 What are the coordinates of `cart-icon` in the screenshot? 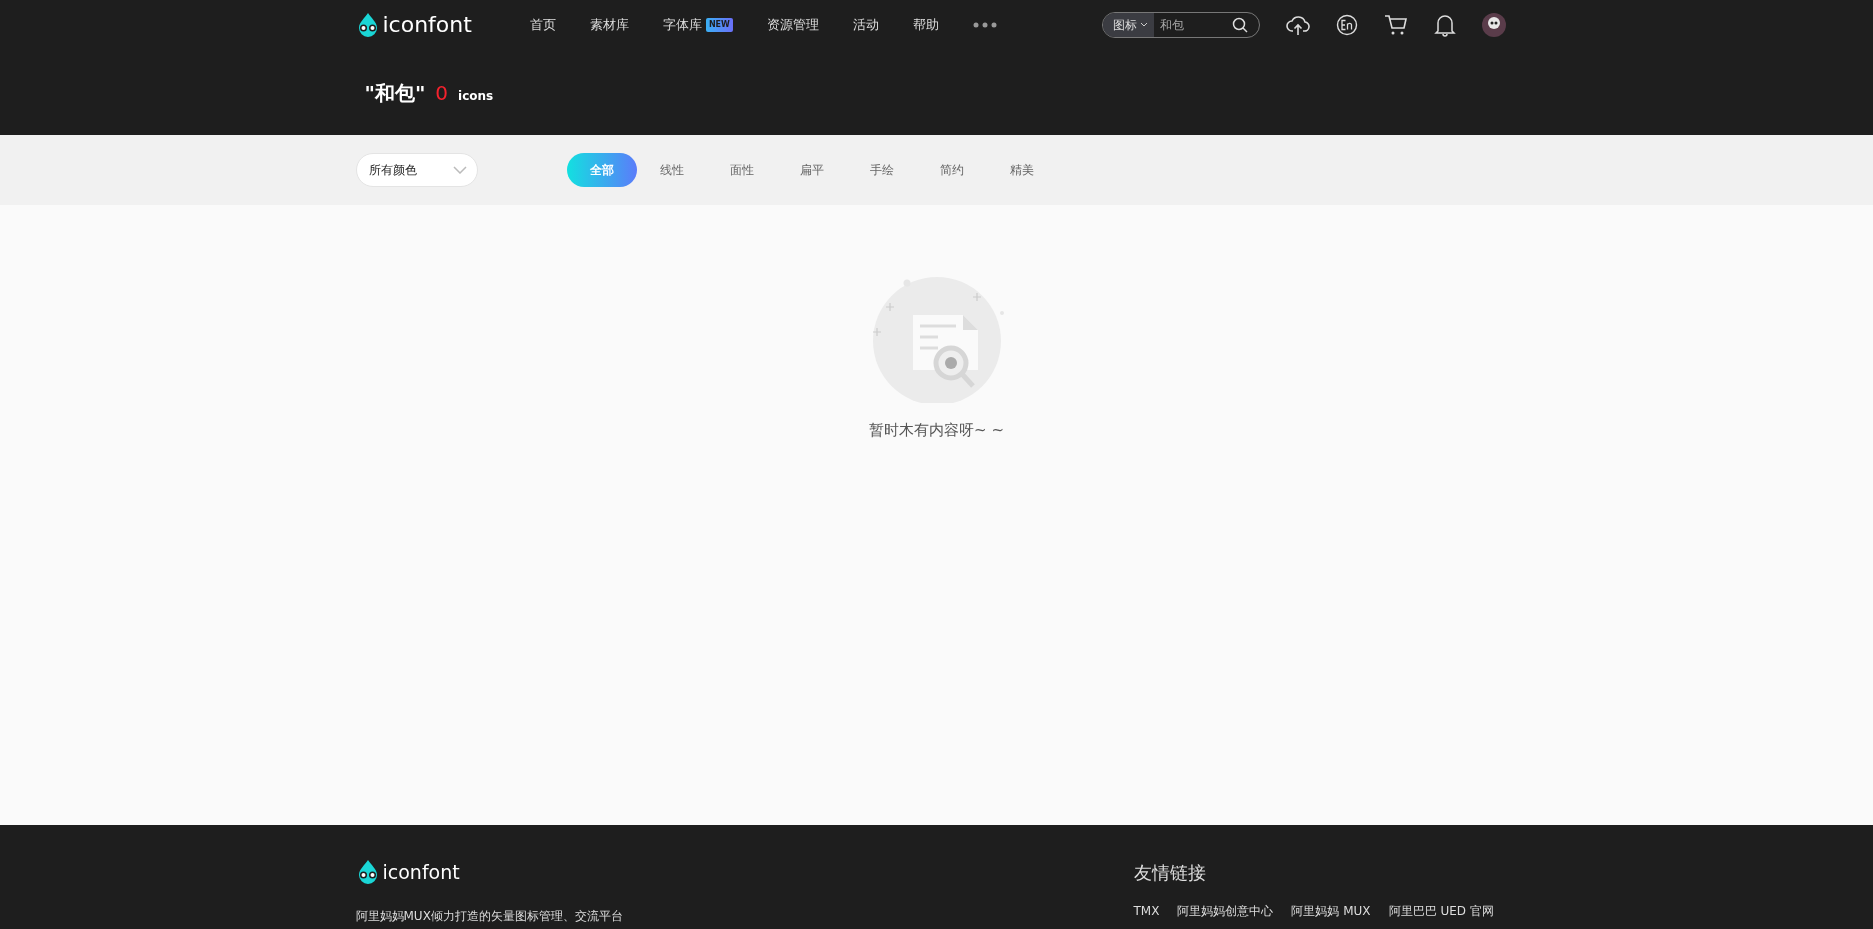 It's located at (1395, 25).